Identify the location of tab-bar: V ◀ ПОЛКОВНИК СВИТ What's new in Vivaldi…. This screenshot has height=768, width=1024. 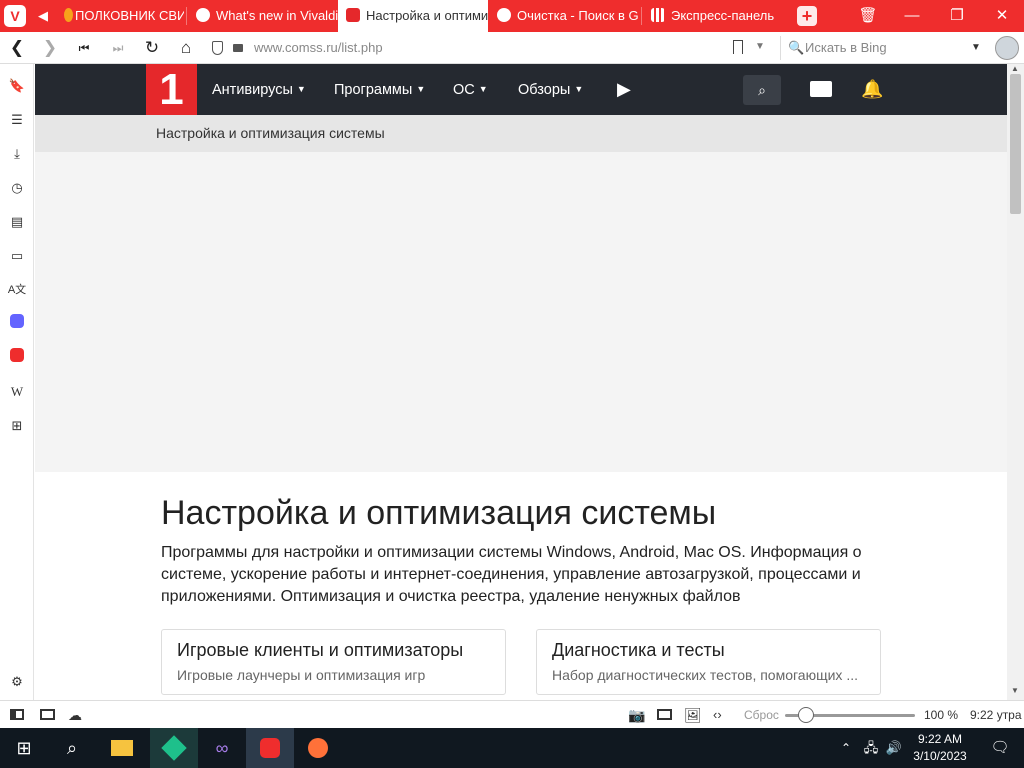
(512, 16).